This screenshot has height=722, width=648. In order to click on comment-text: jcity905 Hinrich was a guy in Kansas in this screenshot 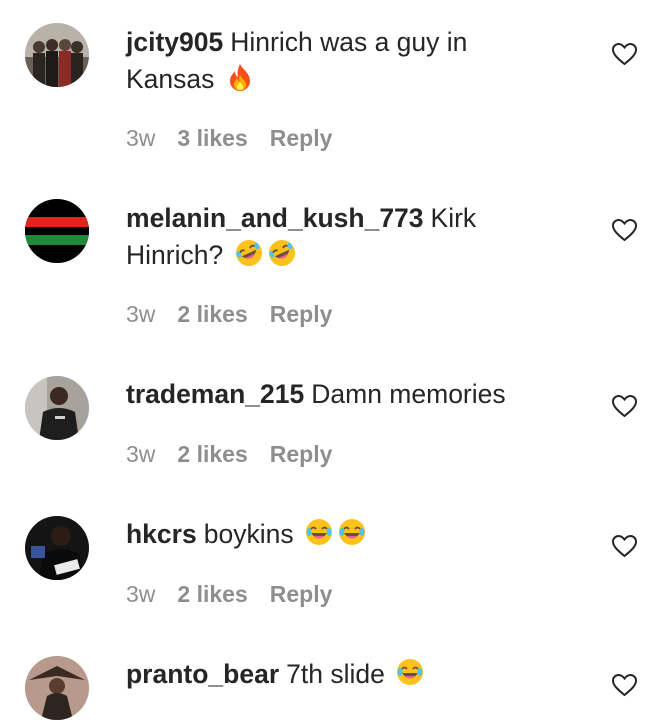, I will do `click(336, 61)`.